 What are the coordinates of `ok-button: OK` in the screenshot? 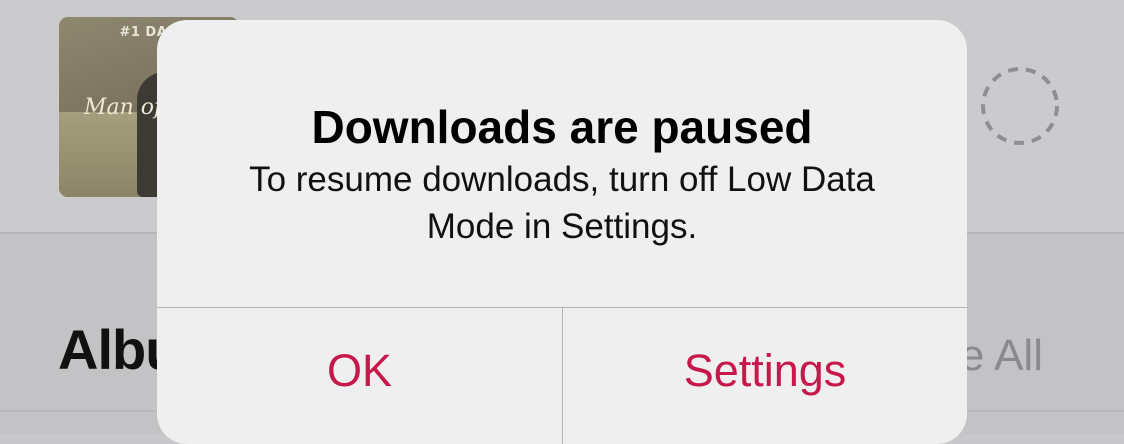 It's located at (359, 376).